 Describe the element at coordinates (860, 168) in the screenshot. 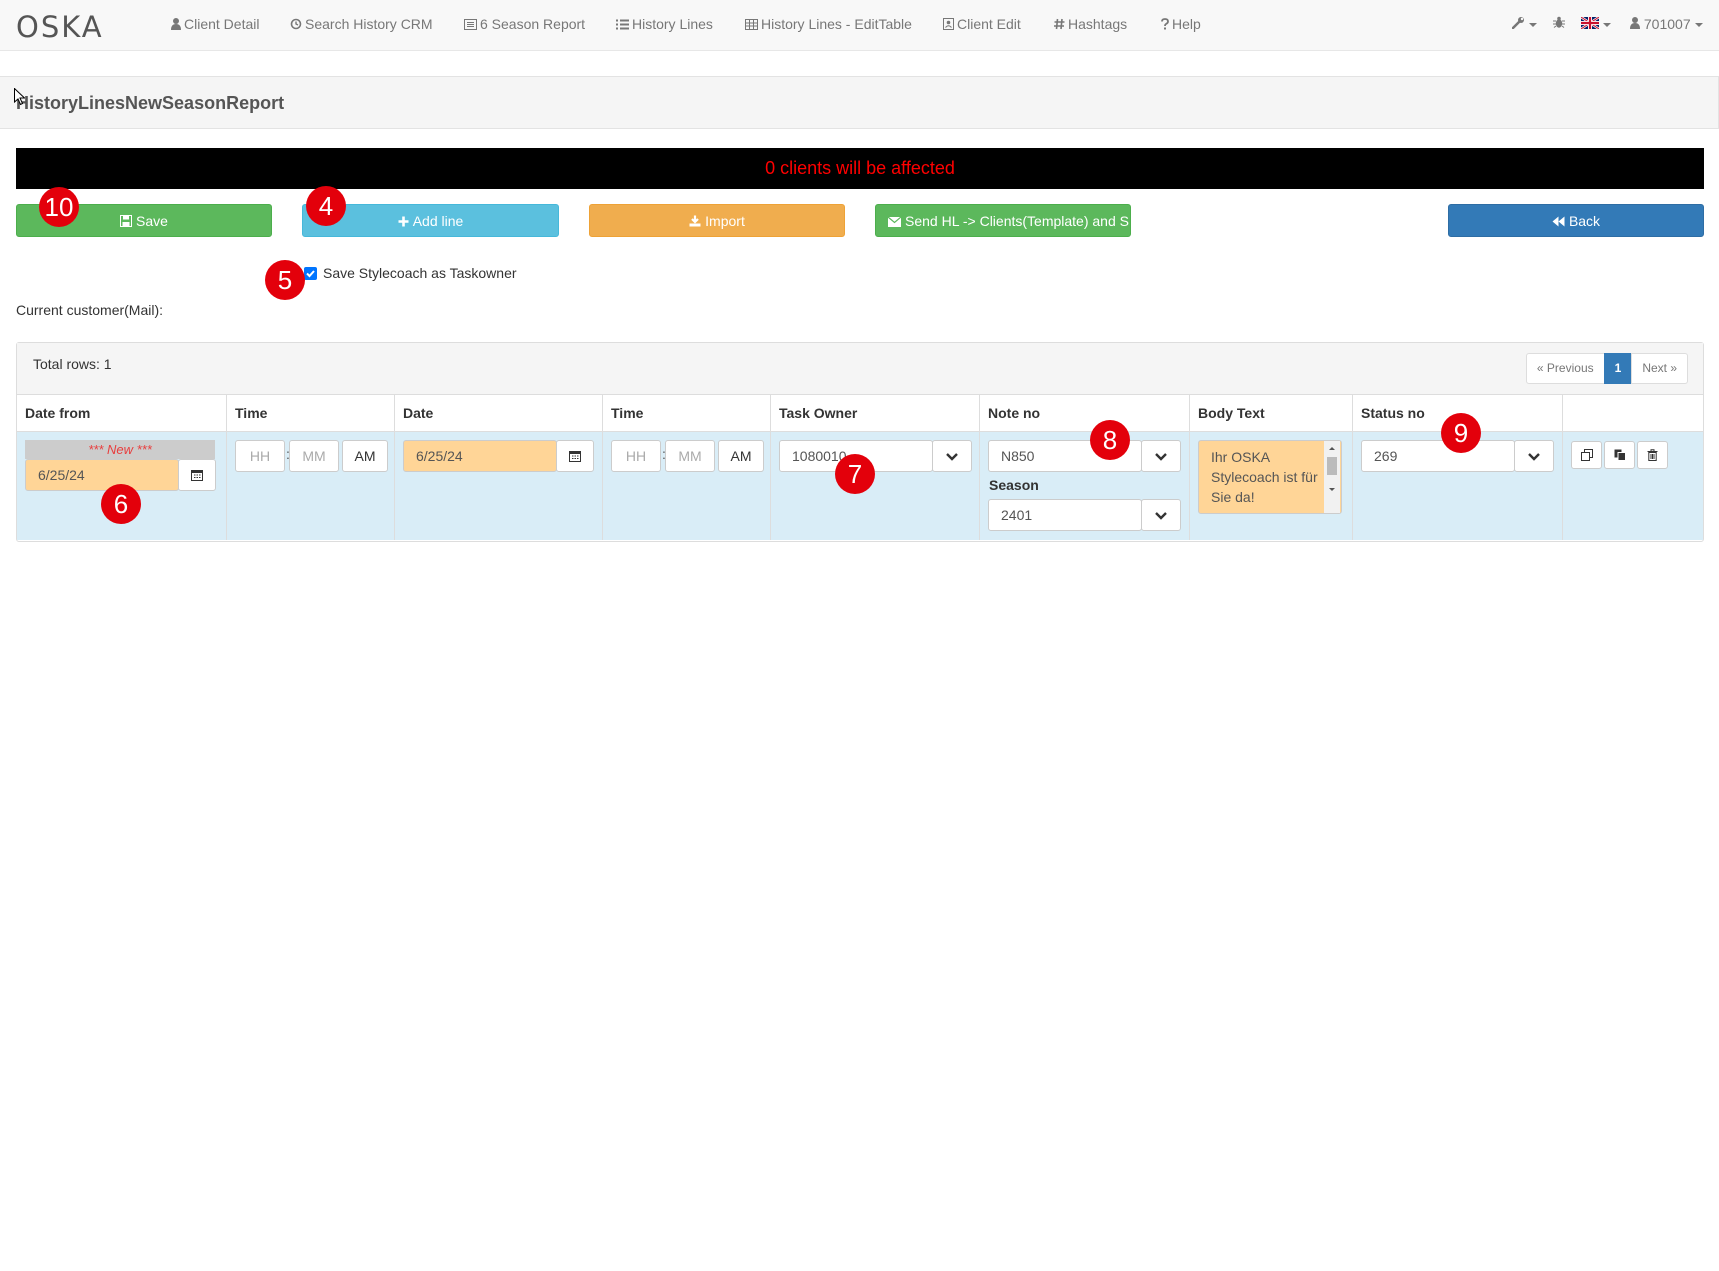

I see `affected-clients-banner: 0 clients will be affected` at that location.